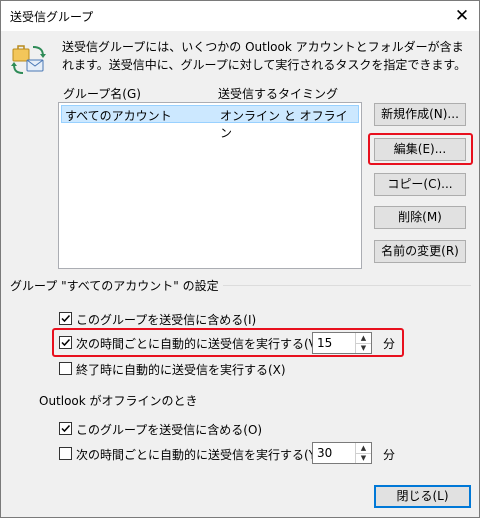 The height and width of the screenshot is (518, 480). What do you see at coordinates (65, 453) in the screenshot?
I see `auto-send-offline-checkbox` at bounding box center [65, 453].